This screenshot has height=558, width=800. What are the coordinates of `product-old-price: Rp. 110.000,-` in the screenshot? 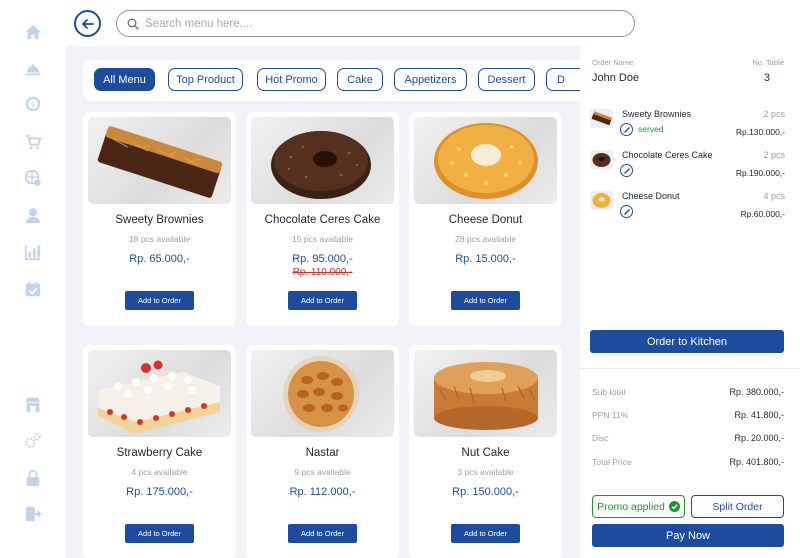 It's located at (322, 272).